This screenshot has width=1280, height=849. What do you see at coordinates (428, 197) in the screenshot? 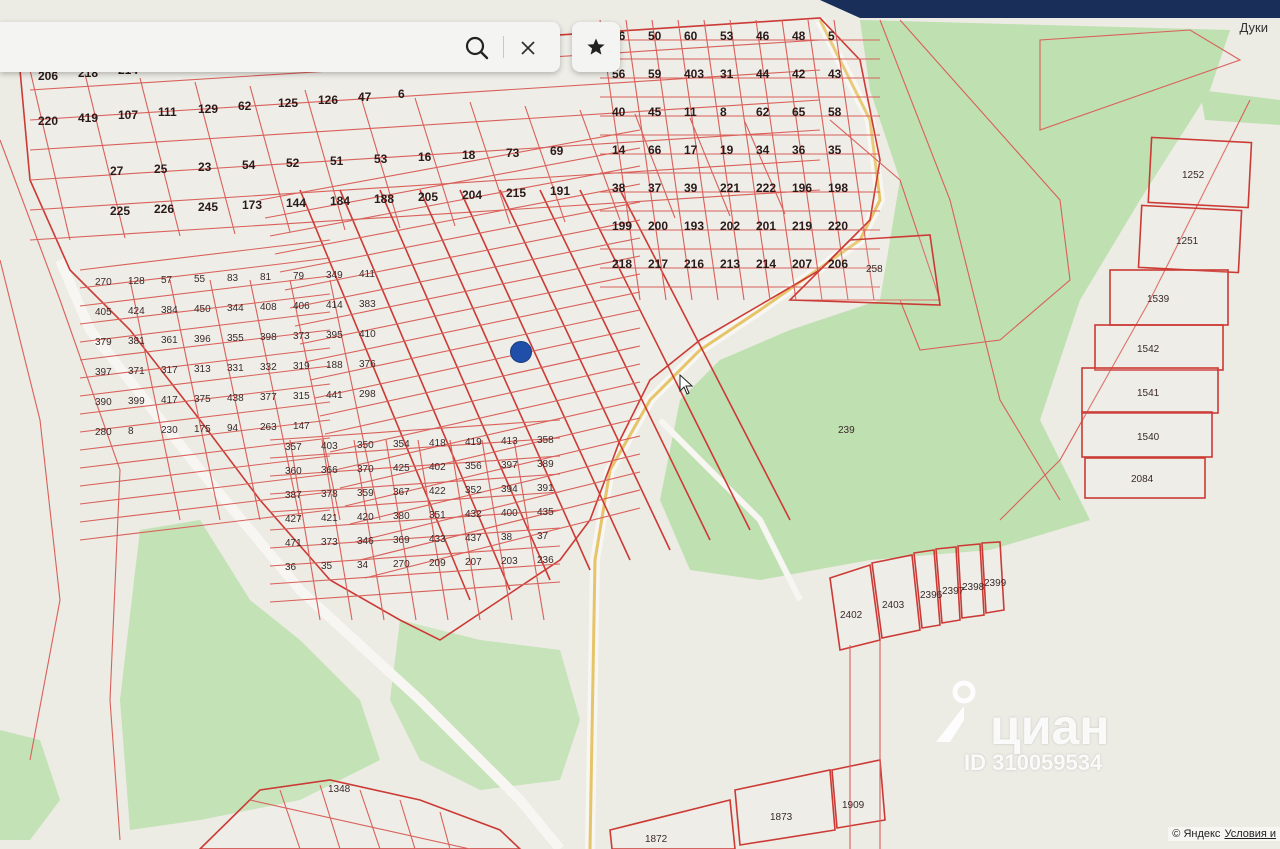
I see `parcel-number: 205` at bounding box center [428, 197].